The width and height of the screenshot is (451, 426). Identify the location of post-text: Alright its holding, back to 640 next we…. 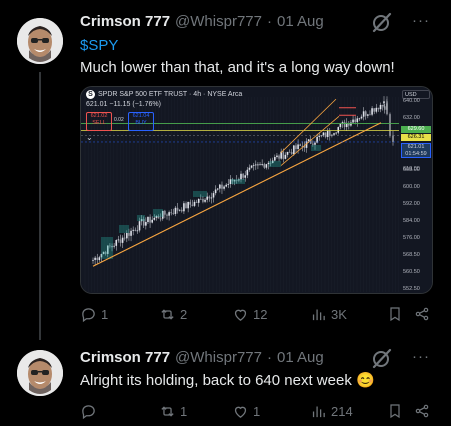
(216, 380).